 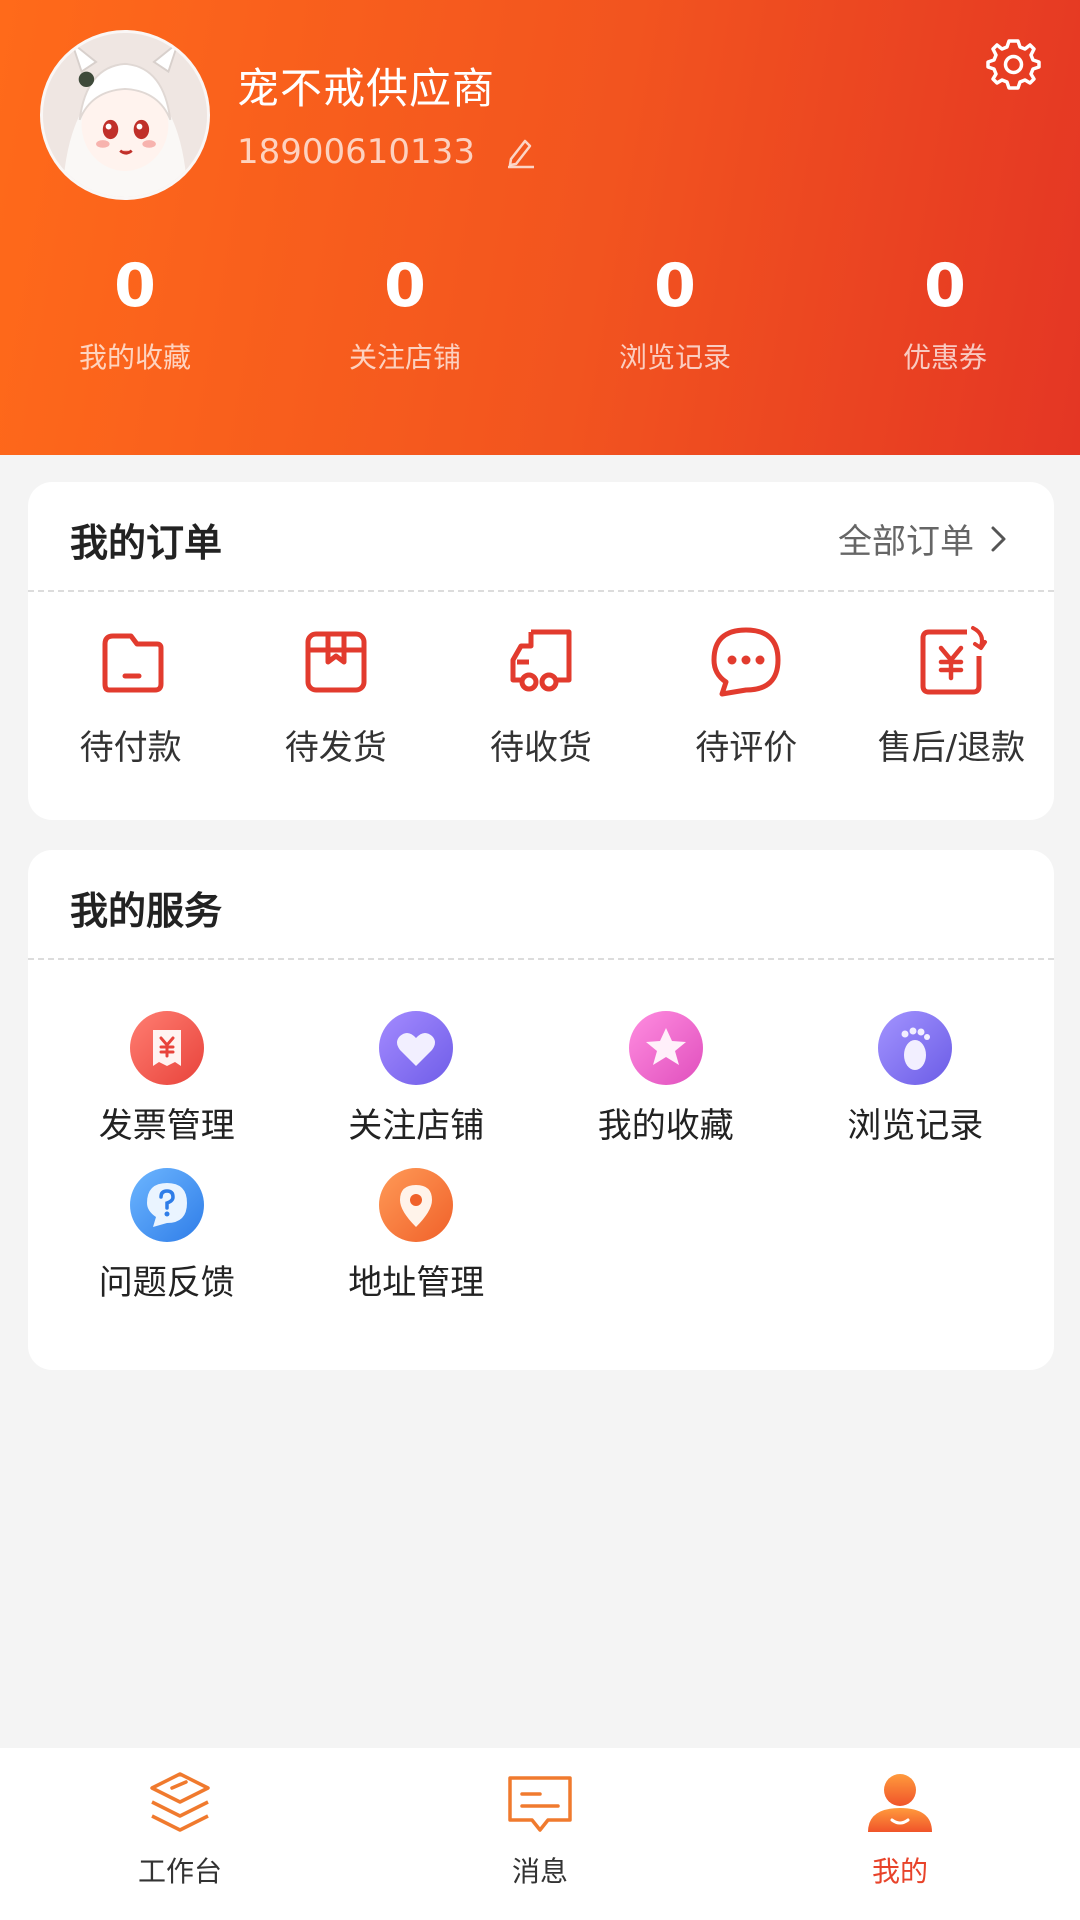 I want to click on workbench-icon, so click(x=180, y=1802).